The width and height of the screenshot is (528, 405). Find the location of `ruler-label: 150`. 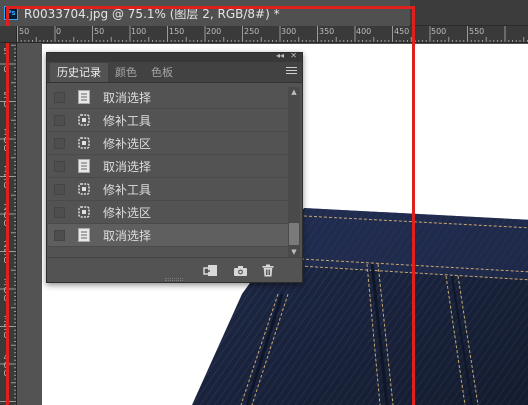

ruler-label: 150 is located at coordinates (177, 31).